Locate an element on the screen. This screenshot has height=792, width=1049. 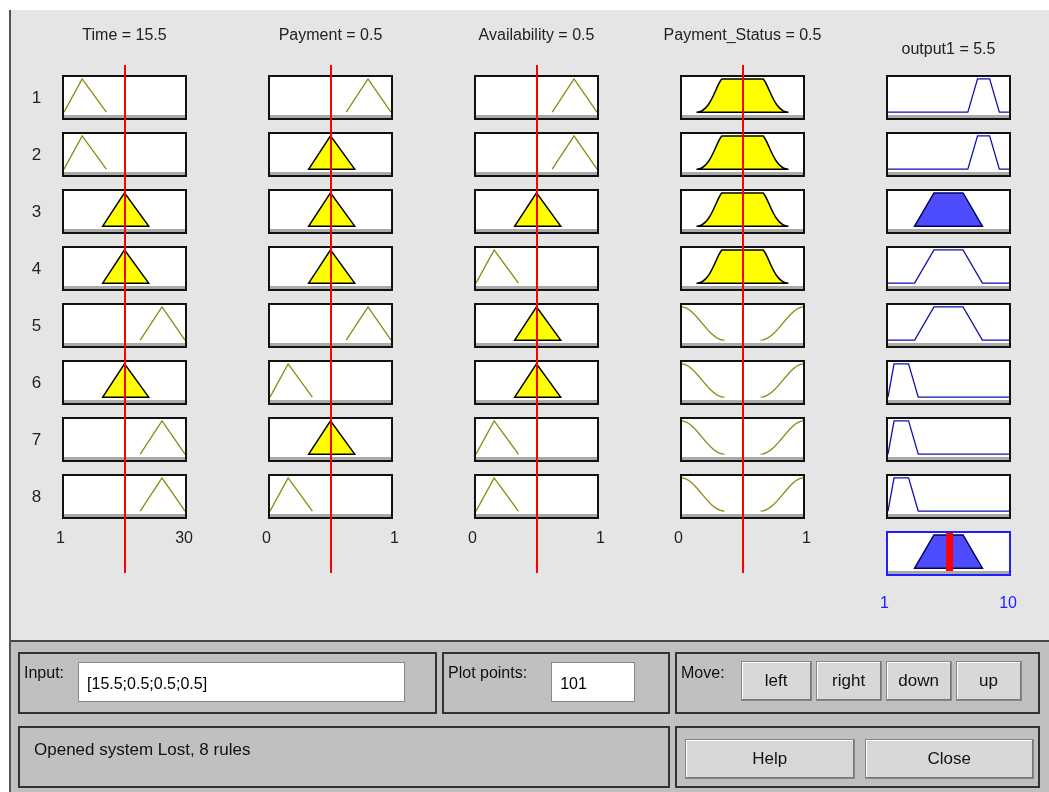
plot-points-field: 101 is located at coordinates (593, 682).